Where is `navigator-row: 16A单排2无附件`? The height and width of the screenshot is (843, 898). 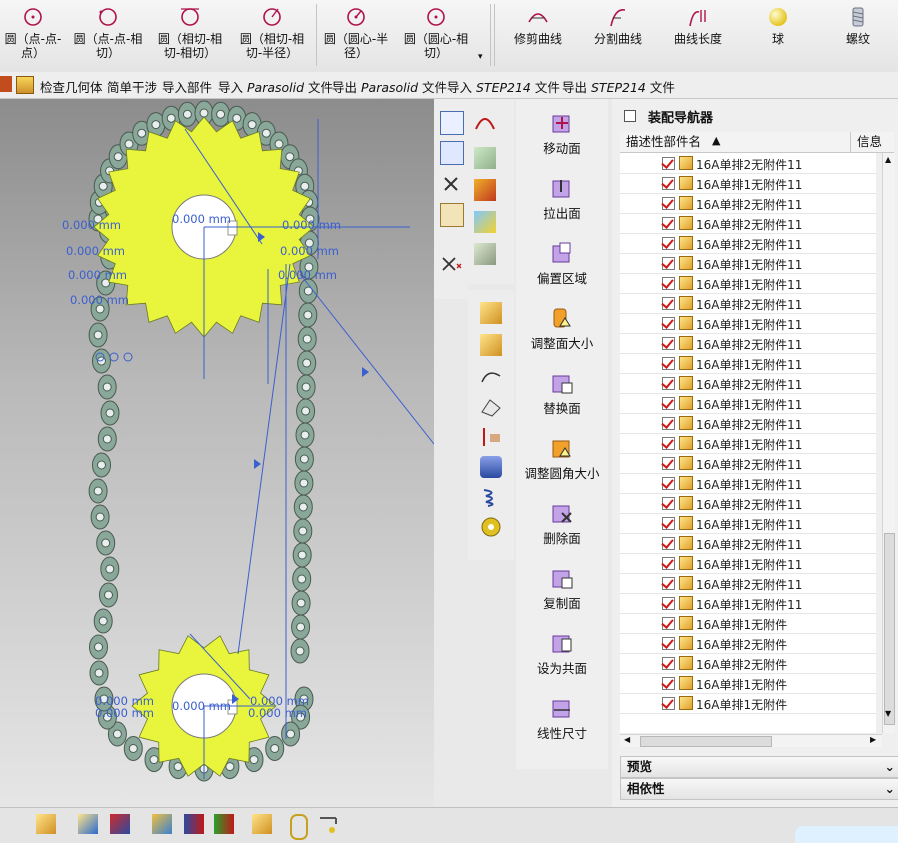
navigator-row: 16A单排2无附件 is located at coordinates (748, 643).